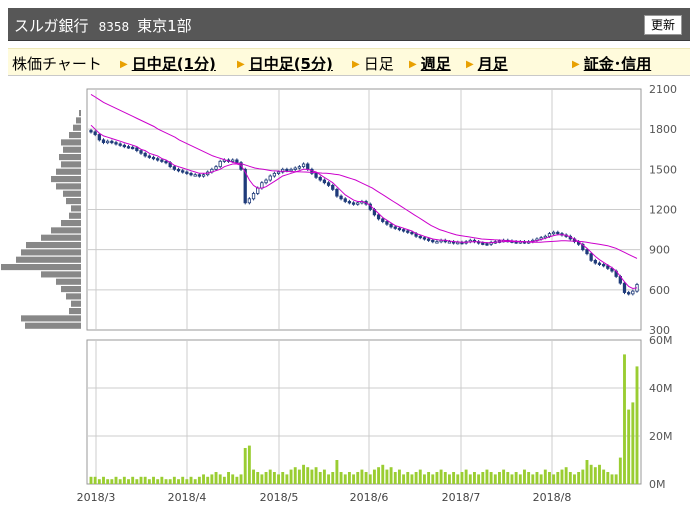 This screenshot has height=525, width=699. Describe the element at coordinates (552, 497) in the screenshot. I see `x-tick-label: 2018/8` at that location.